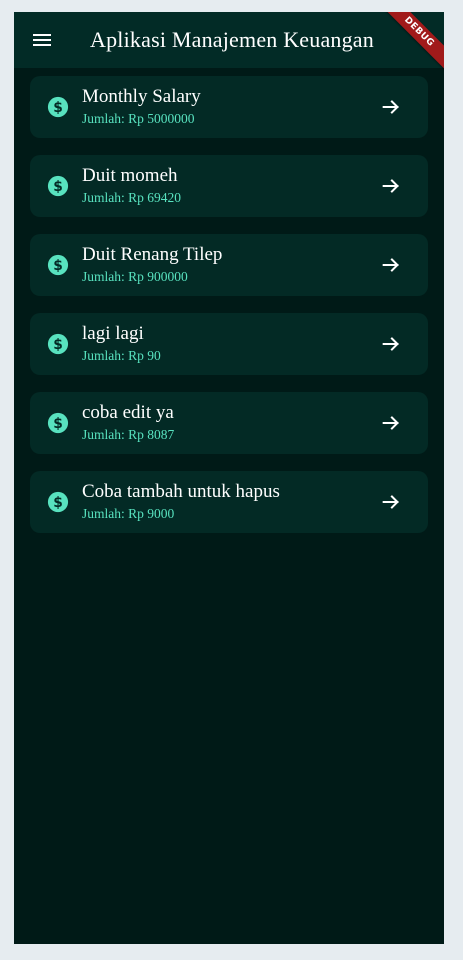 The height and width of the screenshot is (960, 463). I want to click on item-title: Duit Renang Tilep, so click(152, 254).